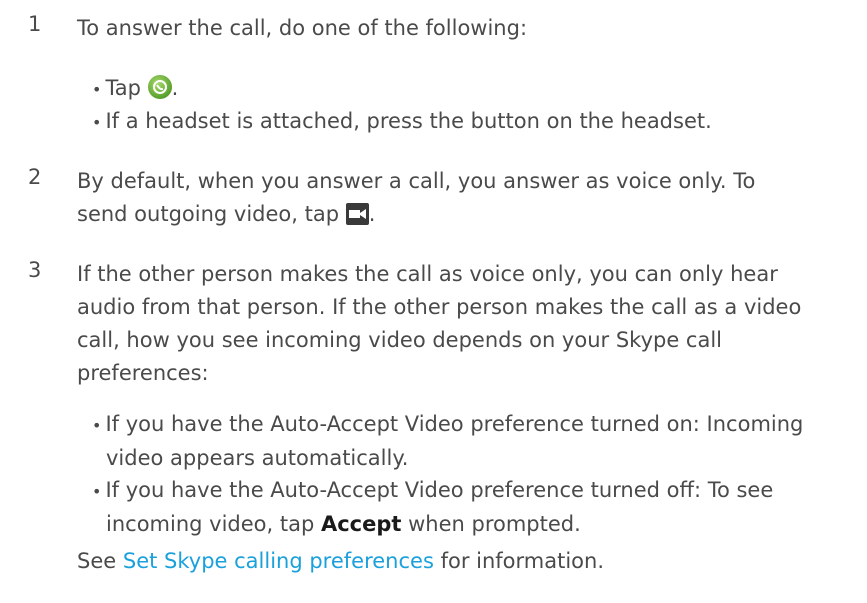  What do you see at coordinates (357, 214) in the screenshot?
I see `video-camera-icon` at bounding box center [357, 214].